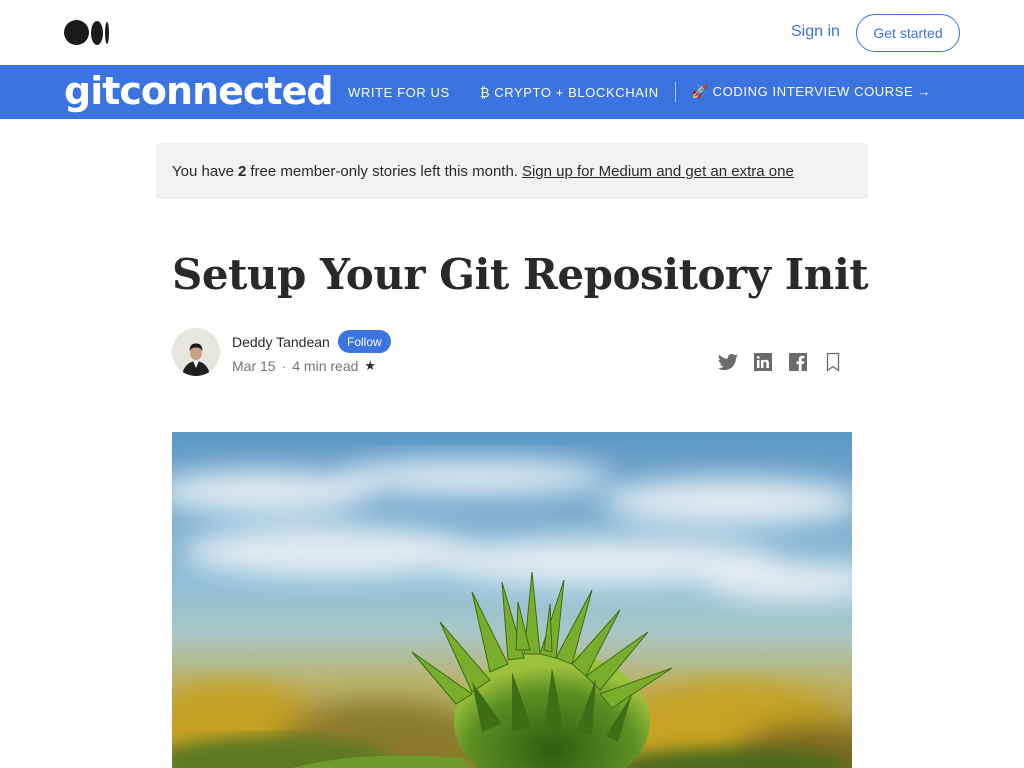  Describe the element at coordinates (242, 171) in the screenshot. I see `banner-count: 2` at that location.